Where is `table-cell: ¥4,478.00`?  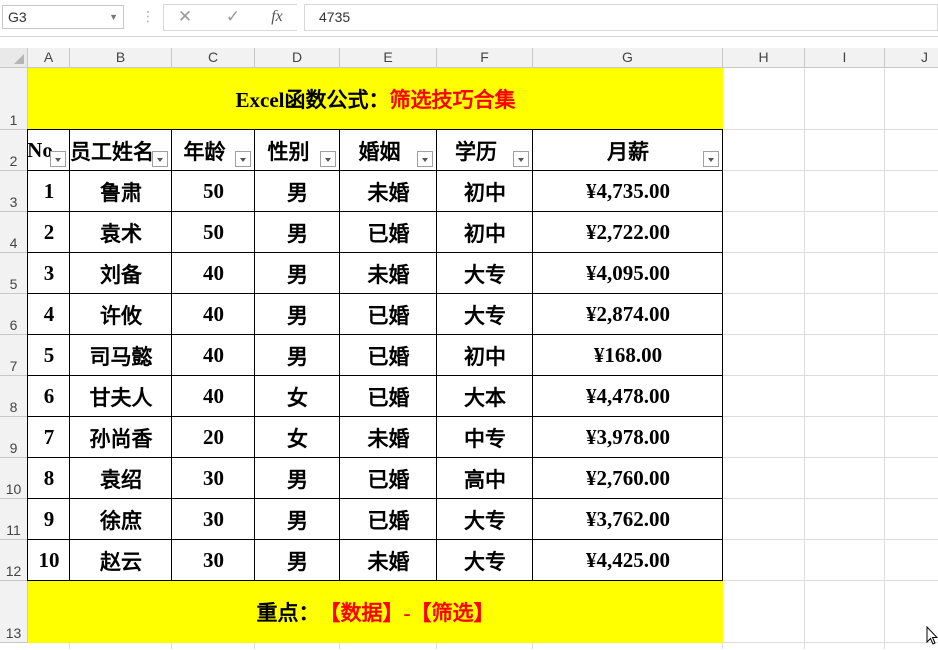 table-cell: ¥4,478.00 is located at coordinates (628, 396).